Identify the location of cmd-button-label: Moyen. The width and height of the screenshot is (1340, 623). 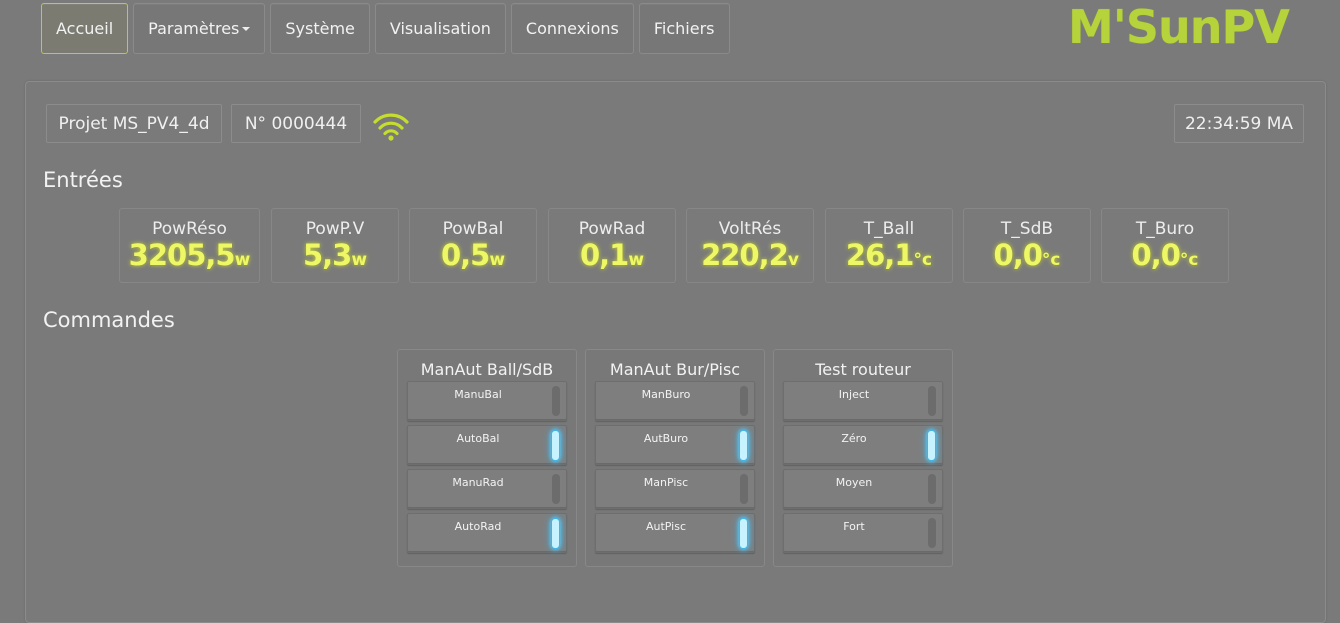
(854, 482).